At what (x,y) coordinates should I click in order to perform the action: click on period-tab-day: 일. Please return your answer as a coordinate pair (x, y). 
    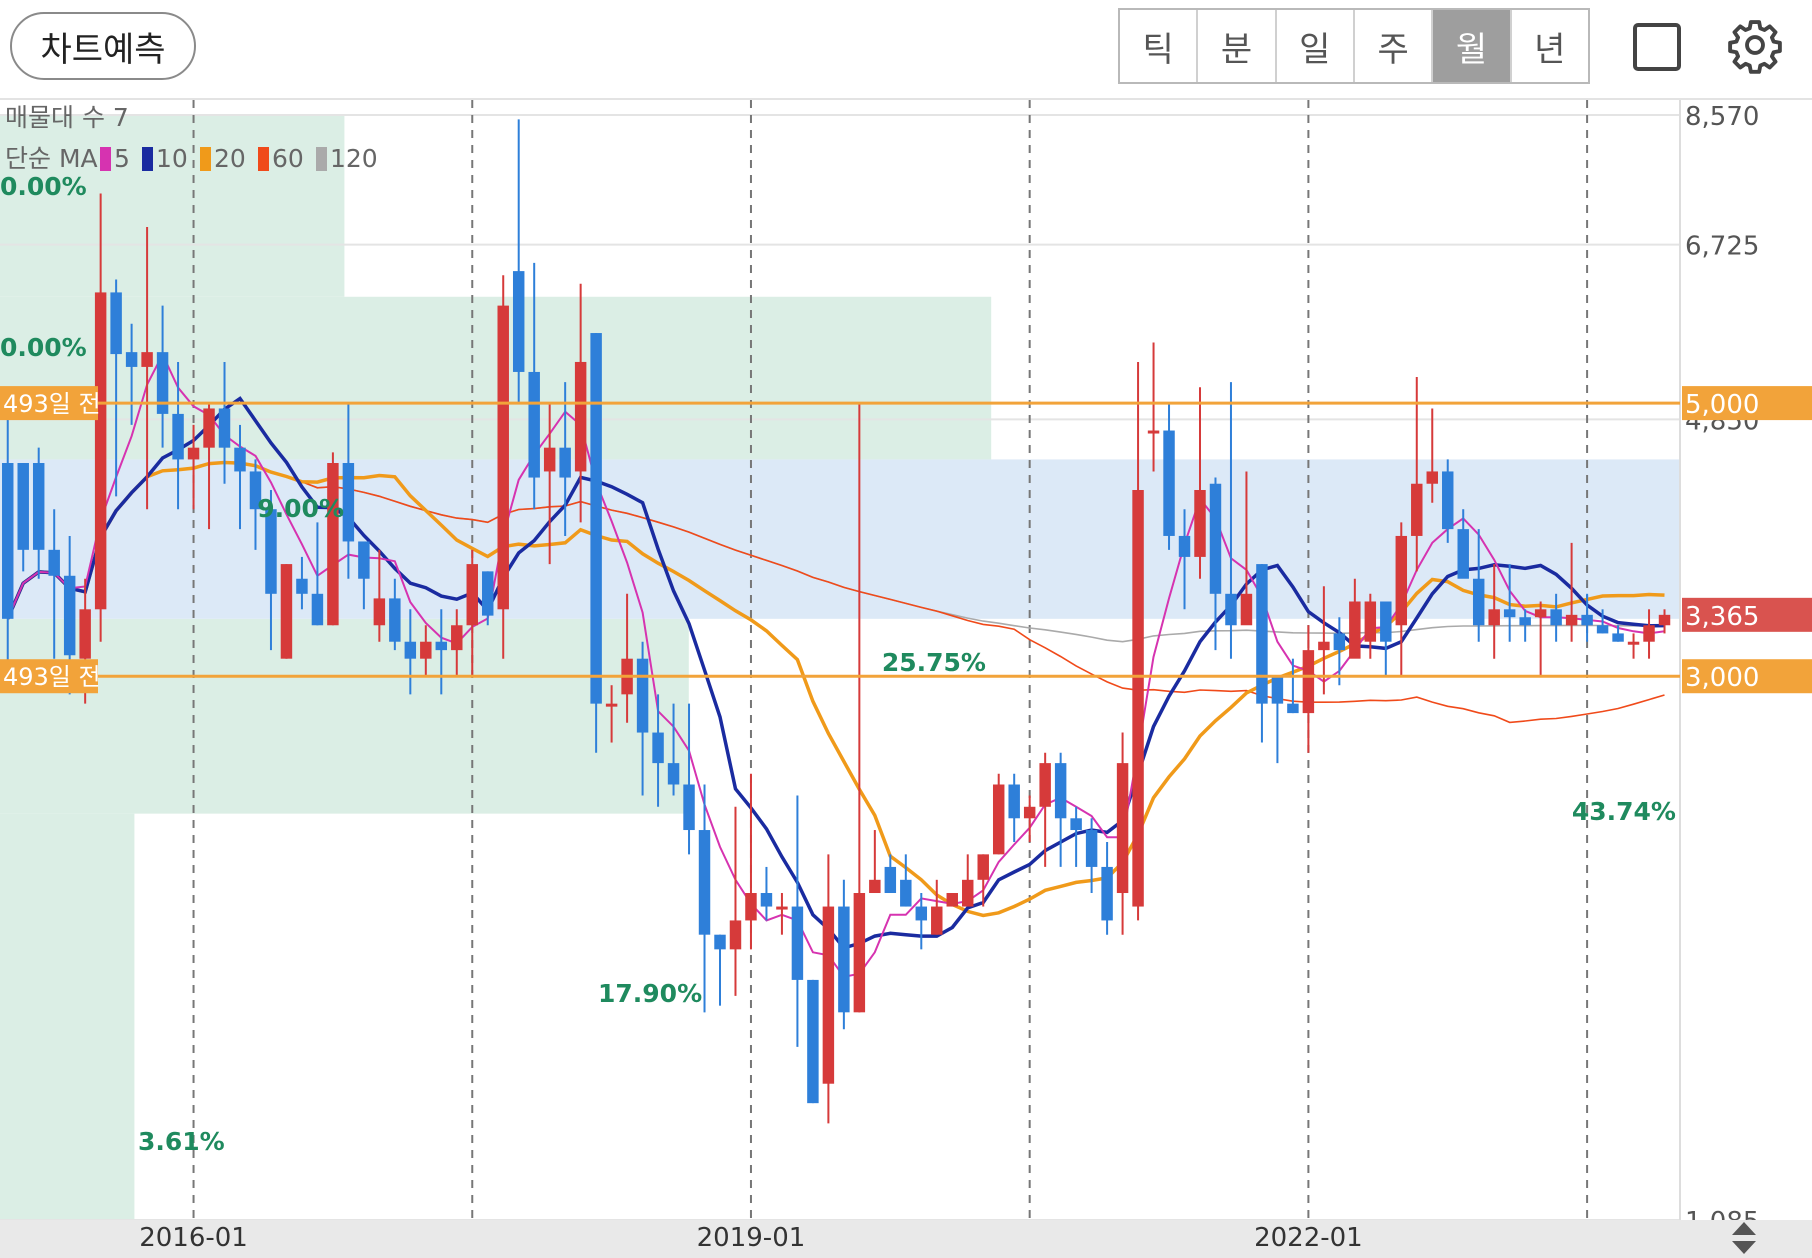
    Looking at the image, I should click on (1315, 46).